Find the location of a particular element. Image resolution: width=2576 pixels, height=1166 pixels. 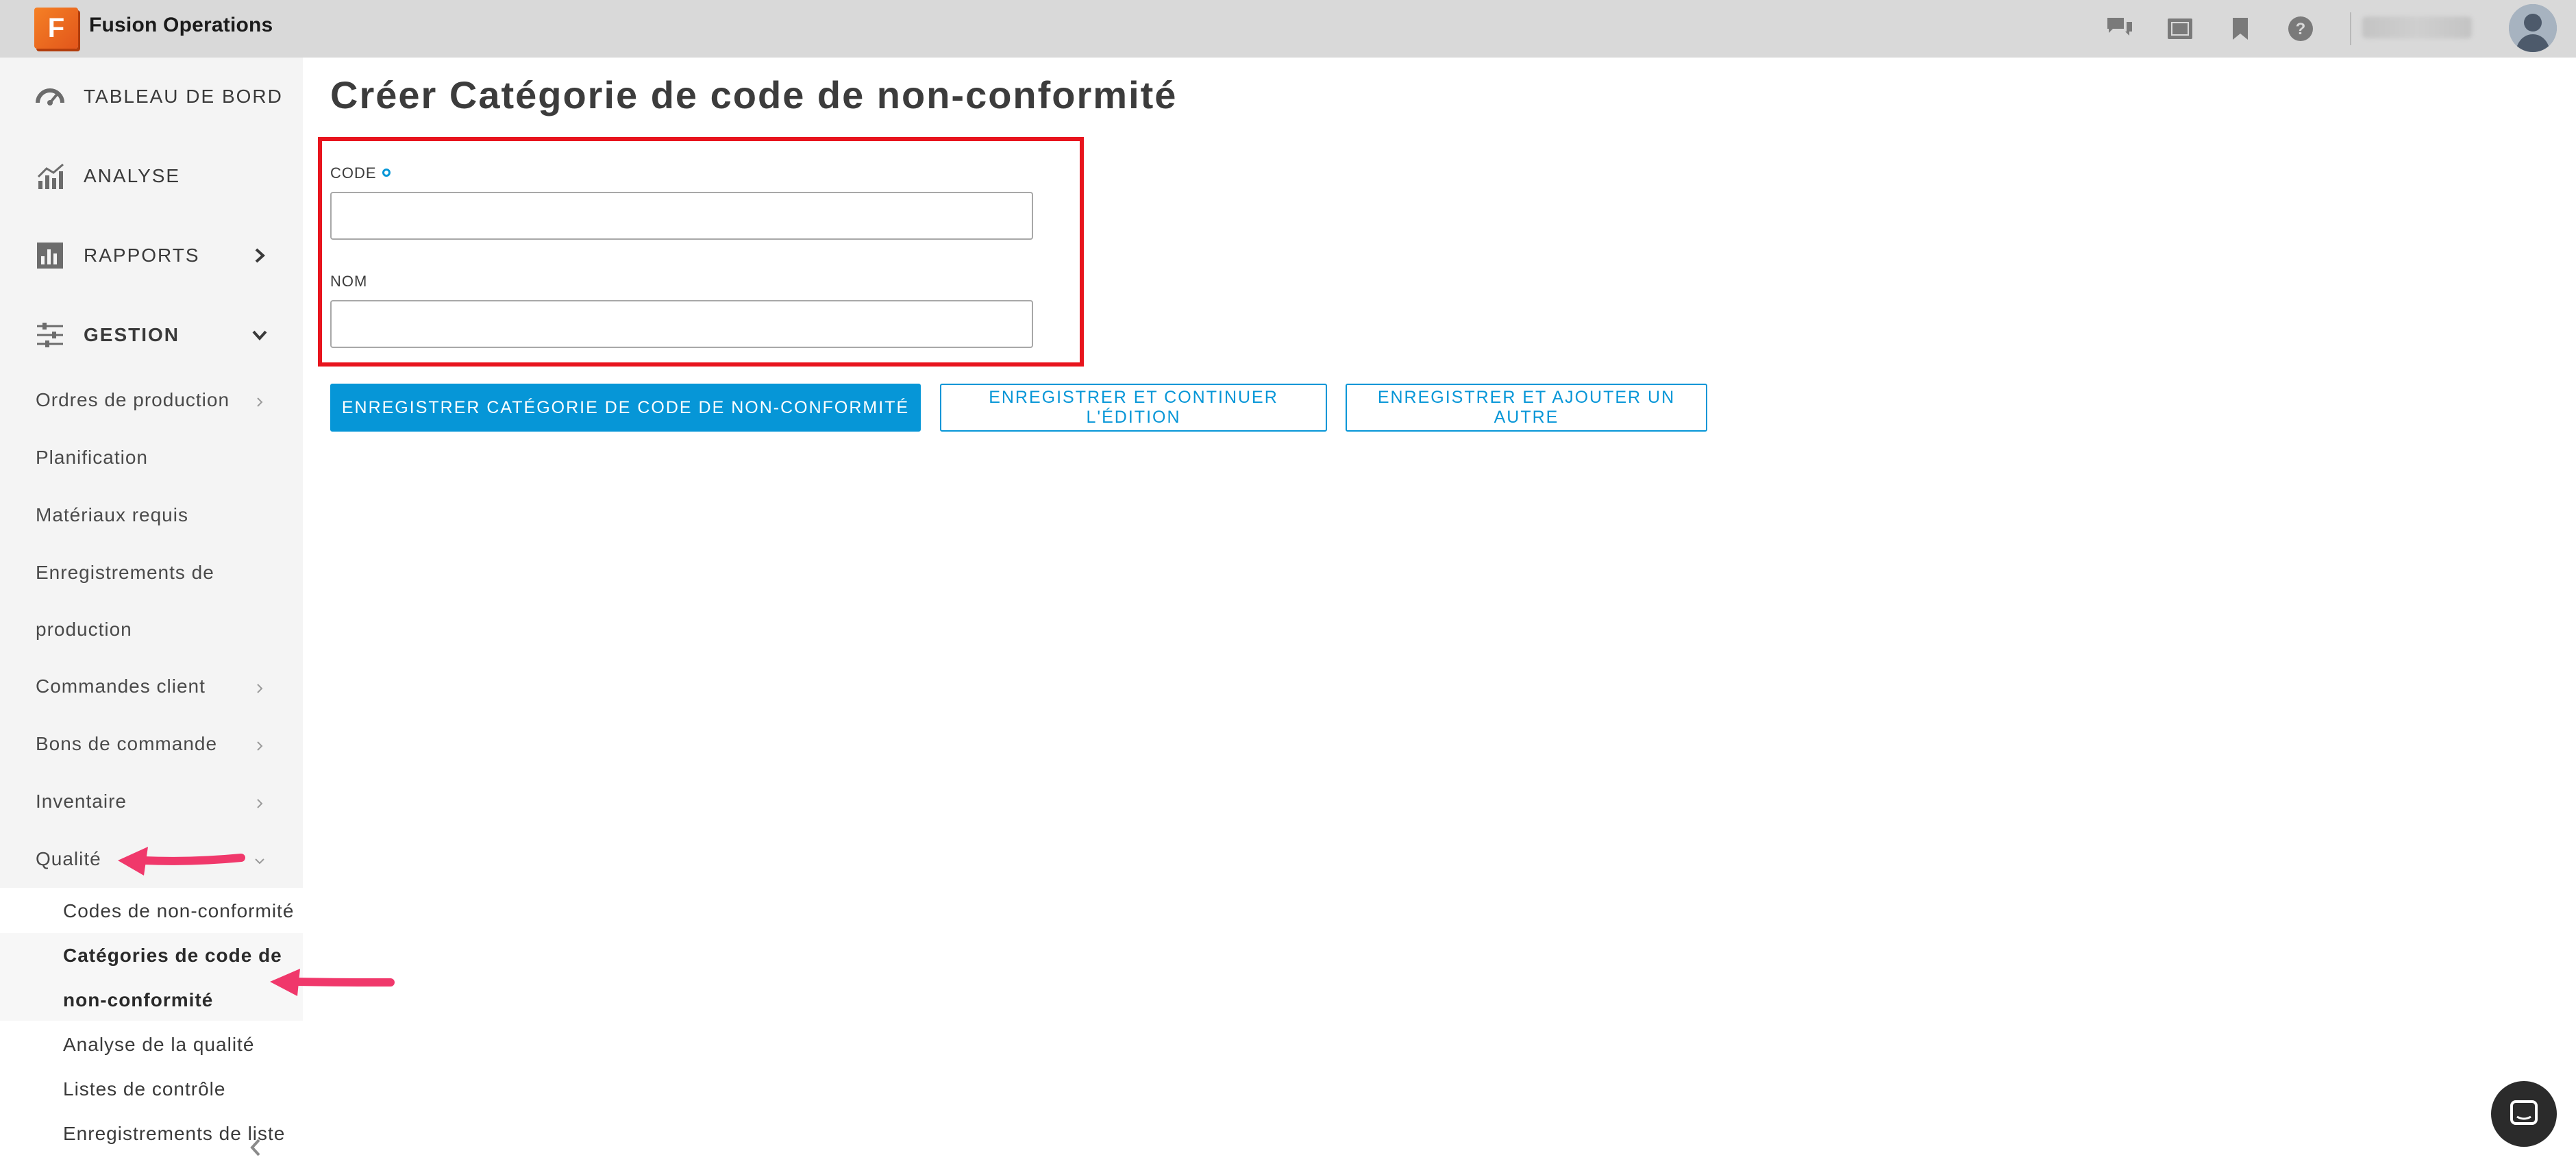

sidebar-item-label: RAPPORTS is located at coordinates (142, 255).